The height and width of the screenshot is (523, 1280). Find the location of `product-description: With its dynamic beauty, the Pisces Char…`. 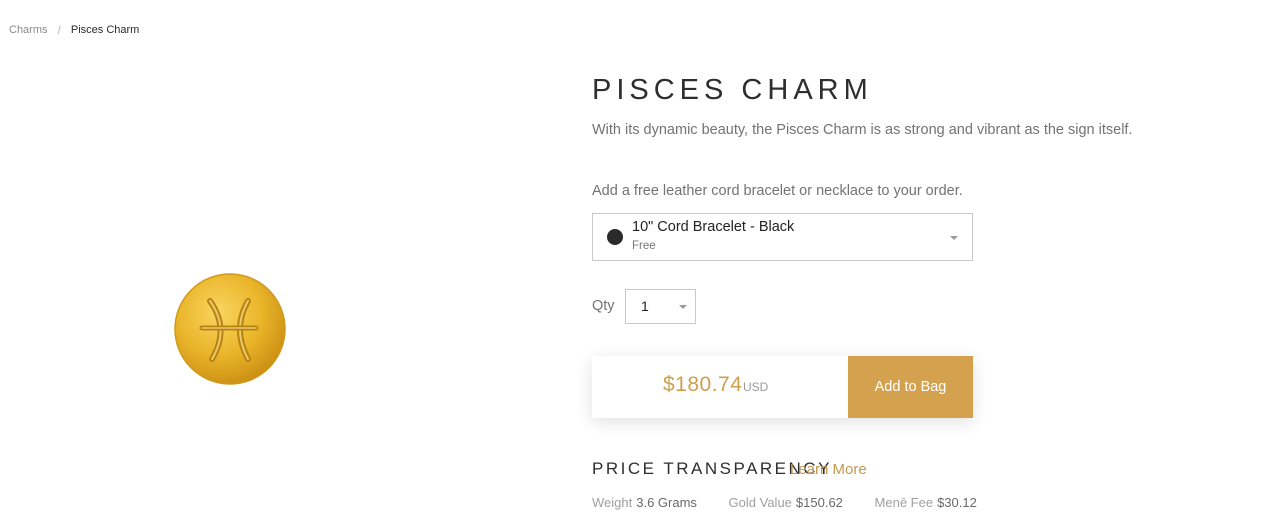

product-description: With its dynamic beauty, the Pisces Char… is located at coordinates (862, 130).